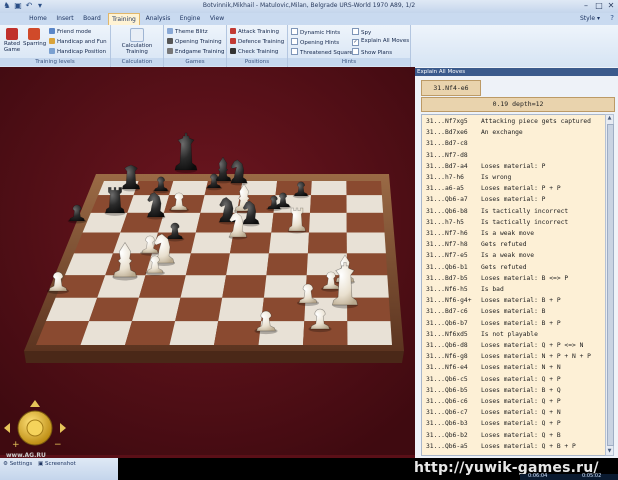 The image size is (618, 480). What do you see at coordinates (501, 446) in the screenshot?
I see `move-row: 31...Qb6-a5 Loses material: Q + B + P` at bounding box center [501, 446].